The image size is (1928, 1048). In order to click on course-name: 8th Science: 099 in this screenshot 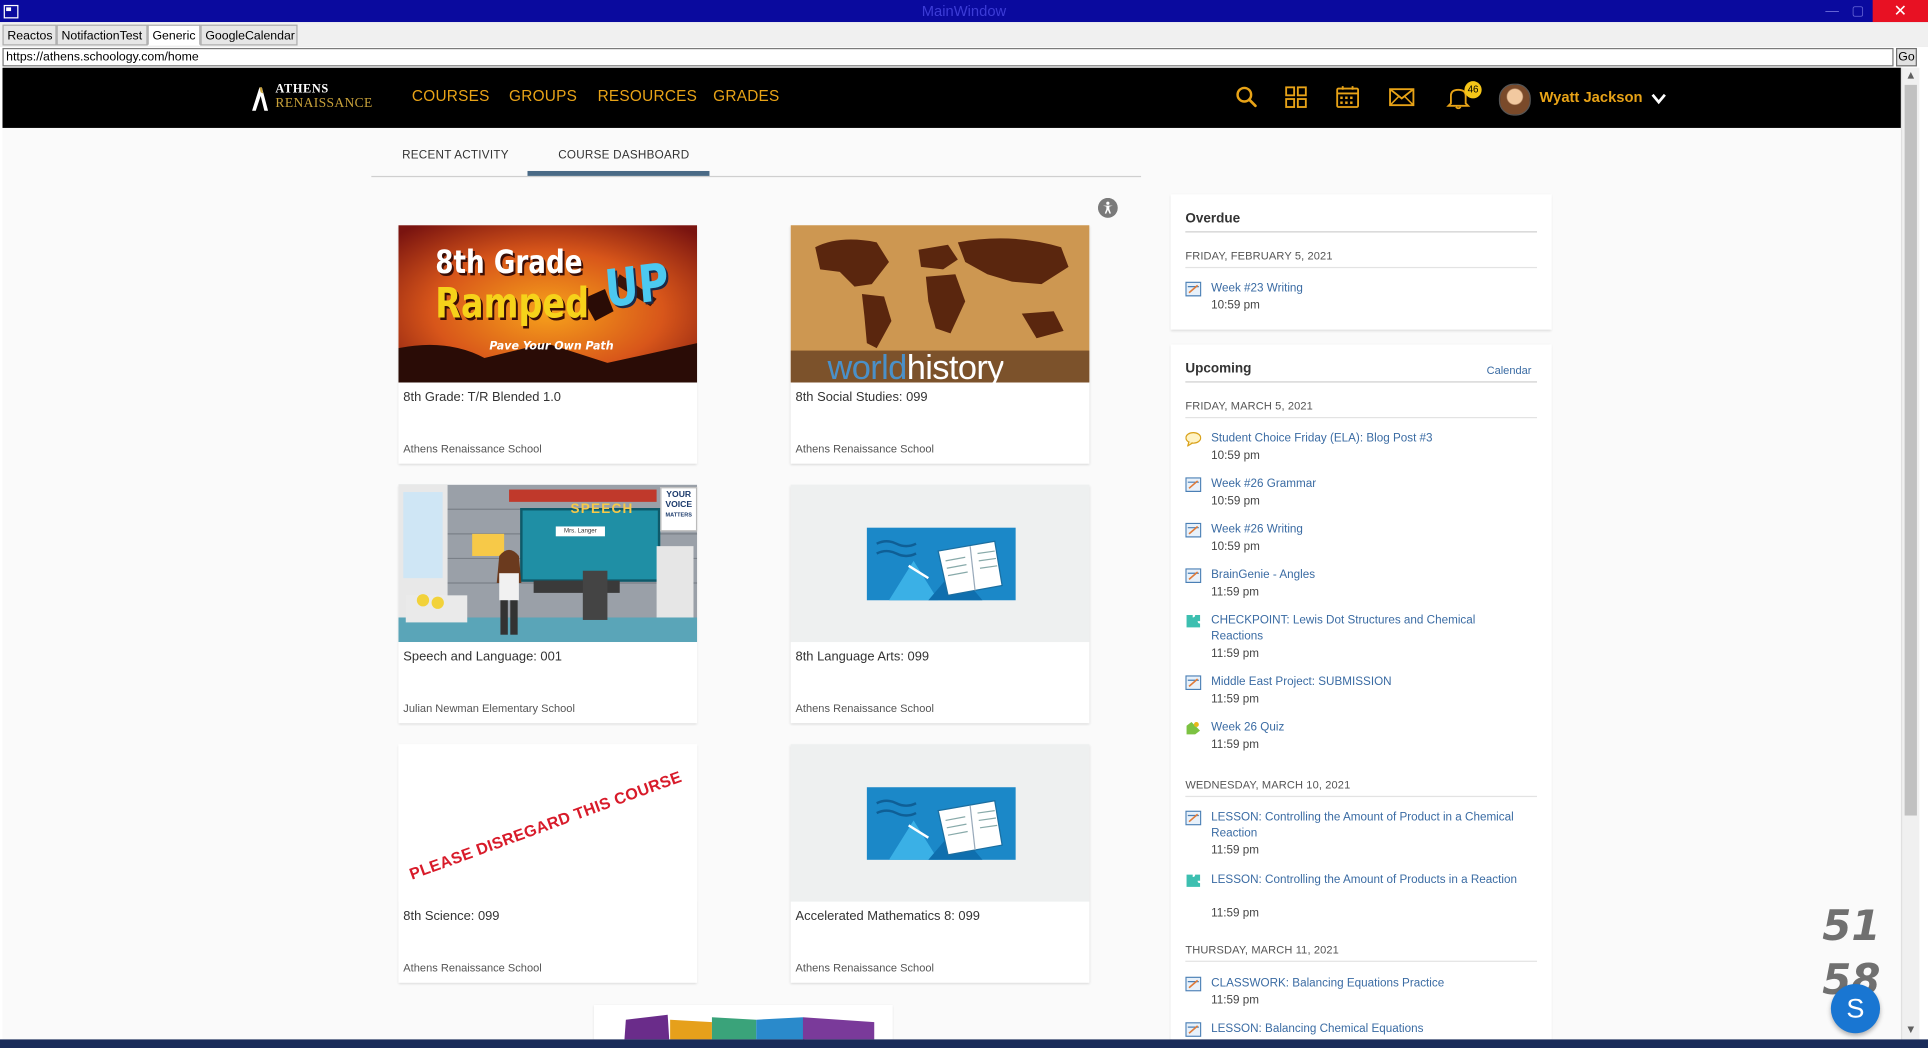, I will do `click(451, 916)`.